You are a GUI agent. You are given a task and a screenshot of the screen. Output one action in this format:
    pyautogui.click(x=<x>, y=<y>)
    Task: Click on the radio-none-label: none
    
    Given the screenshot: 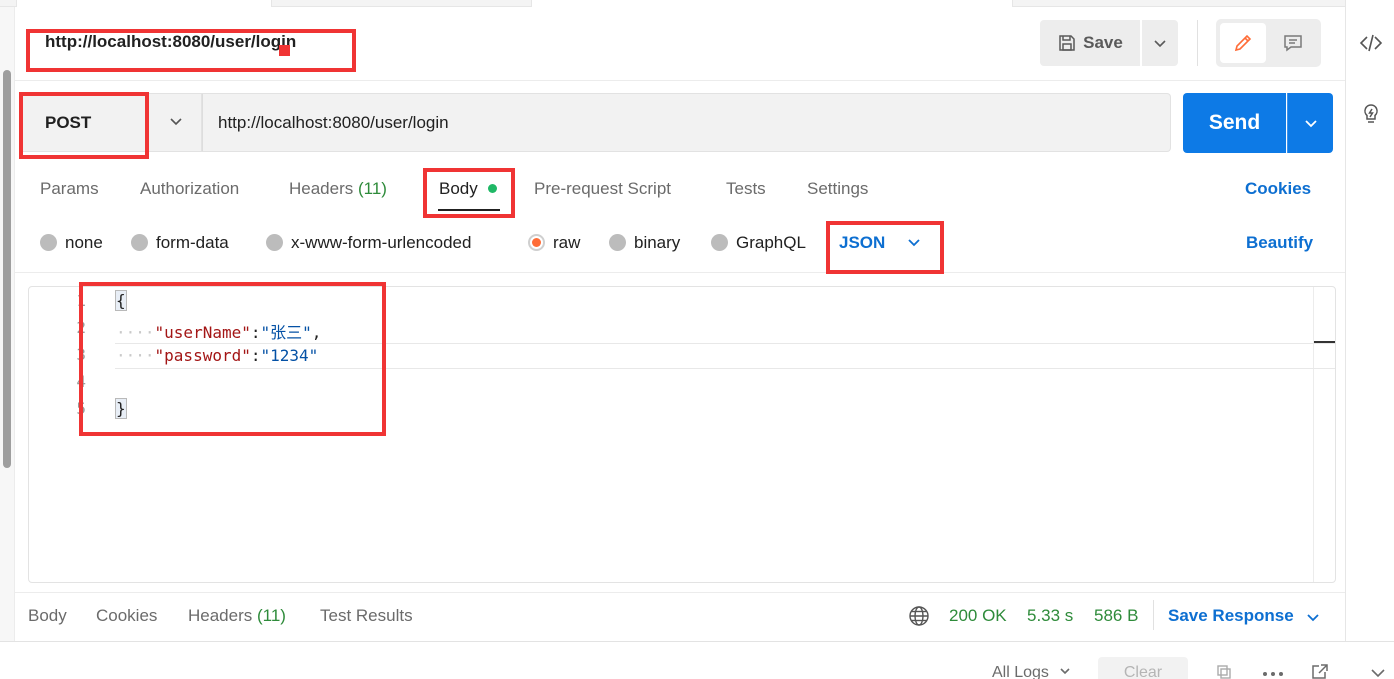 What is the action you would take?
    pyautogui.click(x=84, y=243)
    